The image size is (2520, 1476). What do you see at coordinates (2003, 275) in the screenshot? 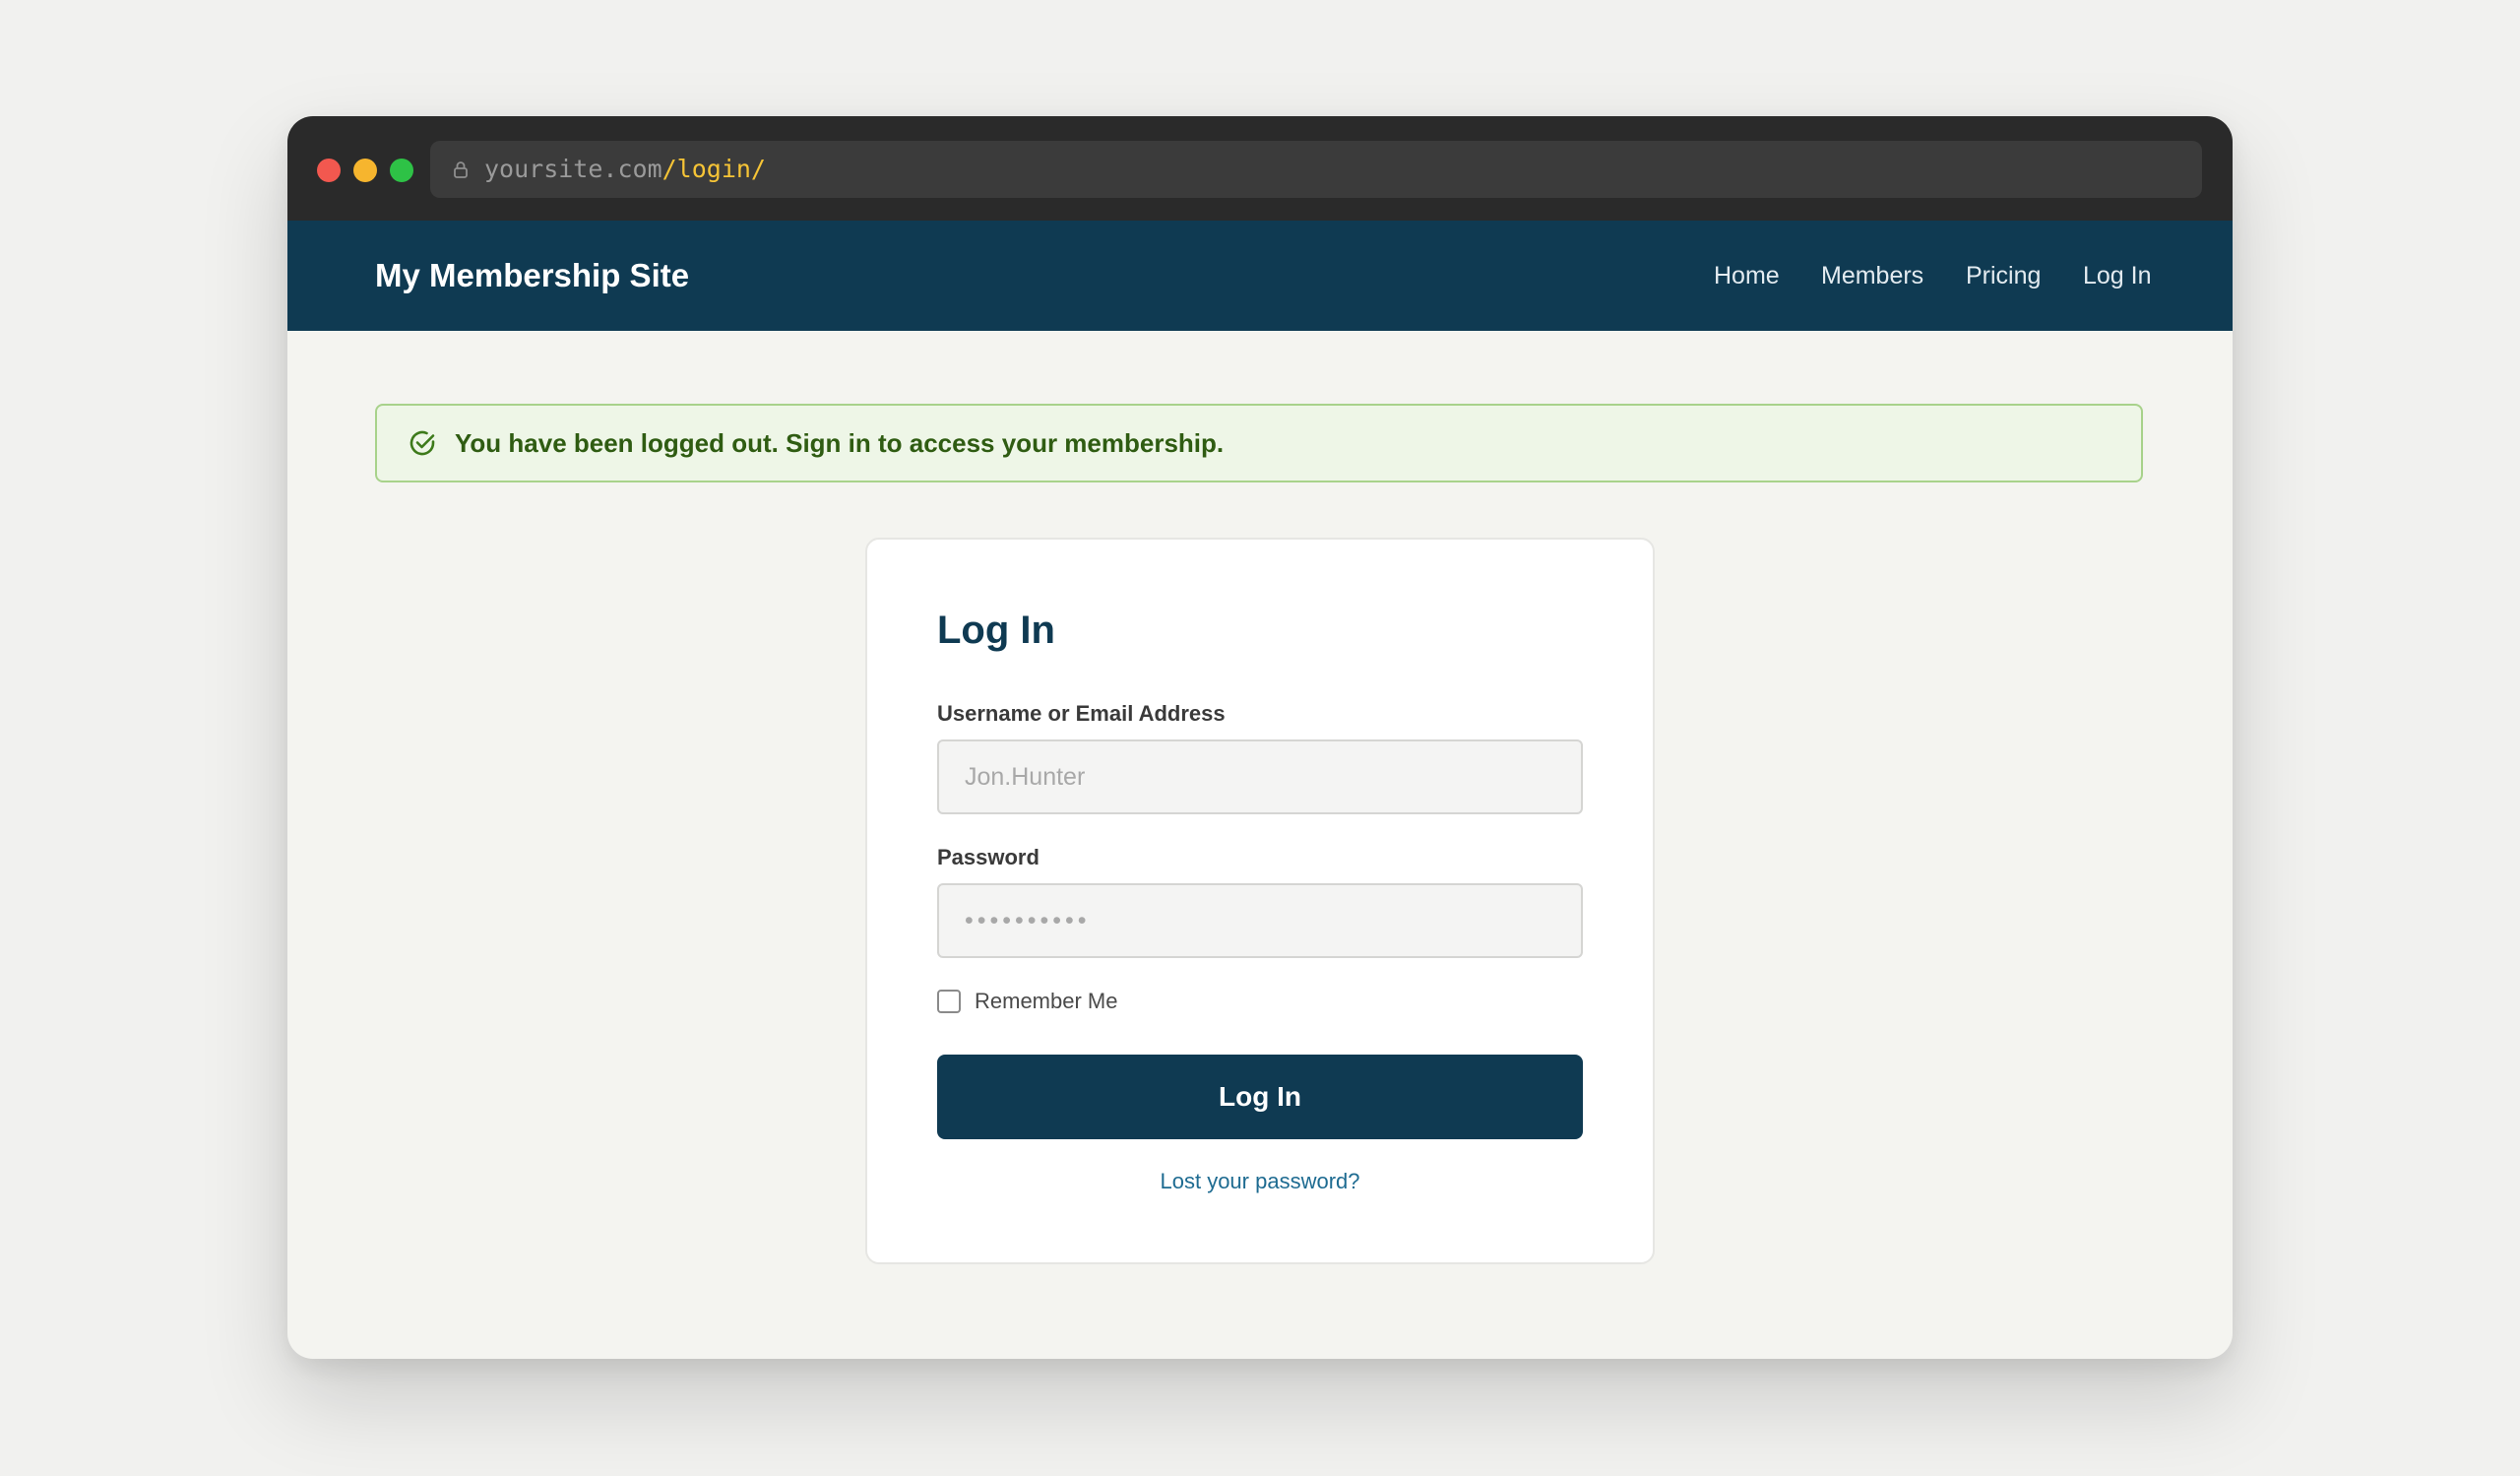
I see `nav-pricing: Pricing` at bounding box center [2003, 275].